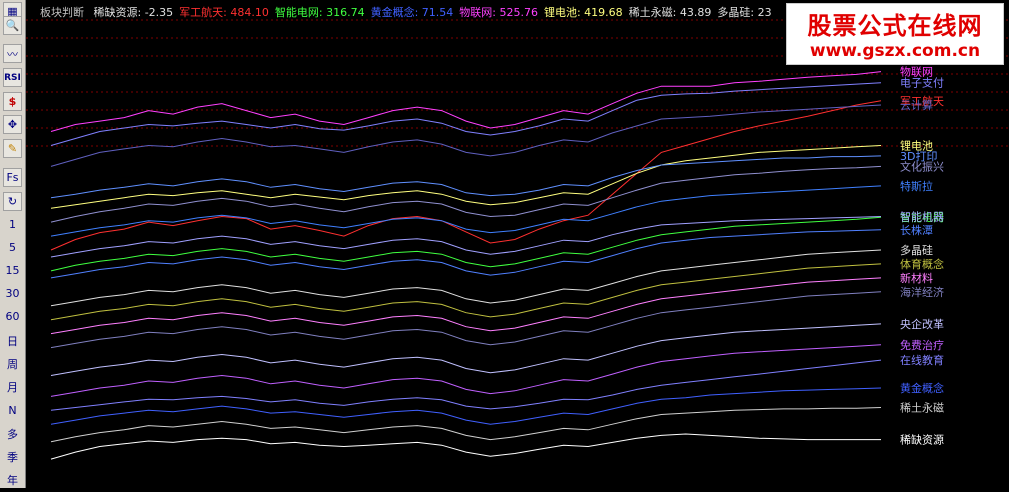 The image size is (1009, 492). What do you see at coordinates (922, 408) in the screenshot?
I see `series-label: 稀土永磁` at bounding box center [922, 408].